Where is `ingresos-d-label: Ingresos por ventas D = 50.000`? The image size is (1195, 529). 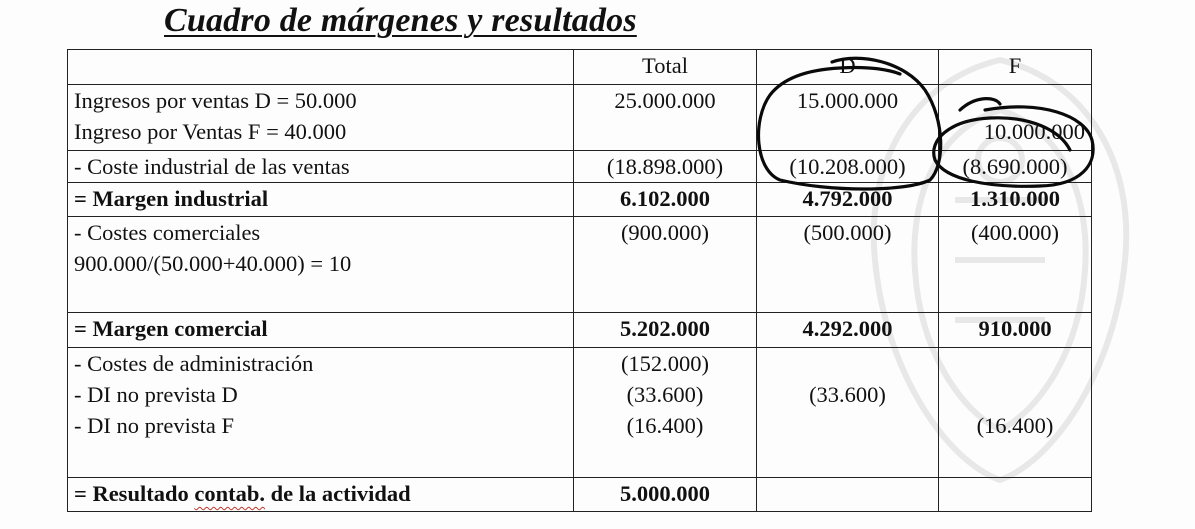
ingresos-d-label: Ingresos por ventas D = 50.000 is located at coordinates (215, 100).